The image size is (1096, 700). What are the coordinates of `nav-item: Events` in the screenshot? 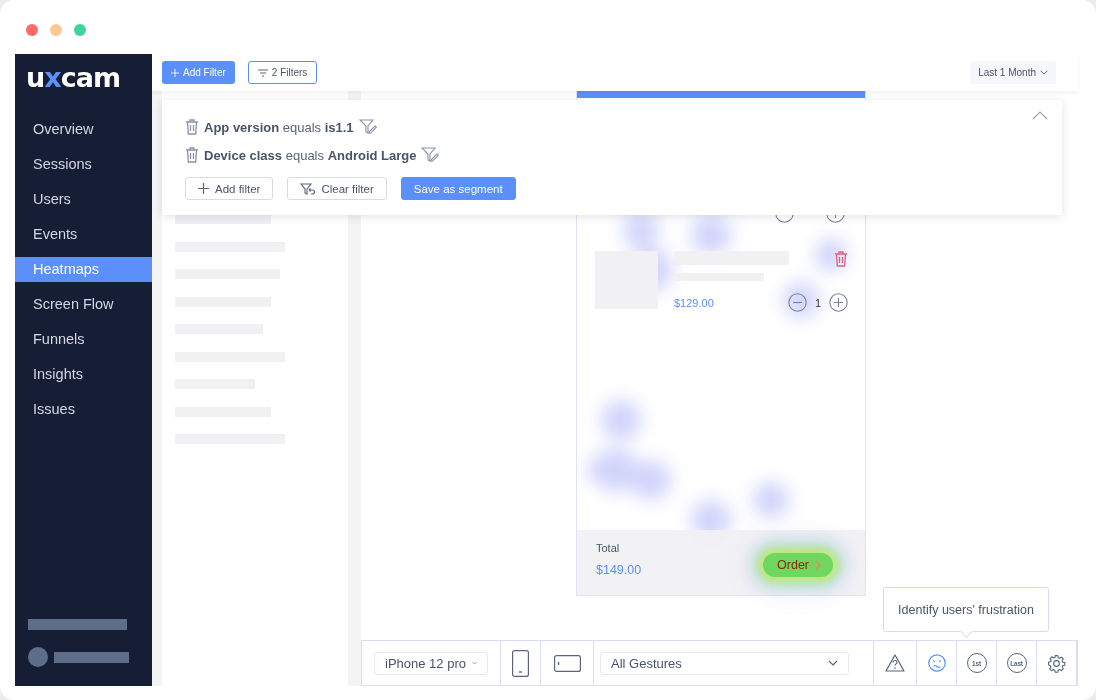 It's located at (83, 234).